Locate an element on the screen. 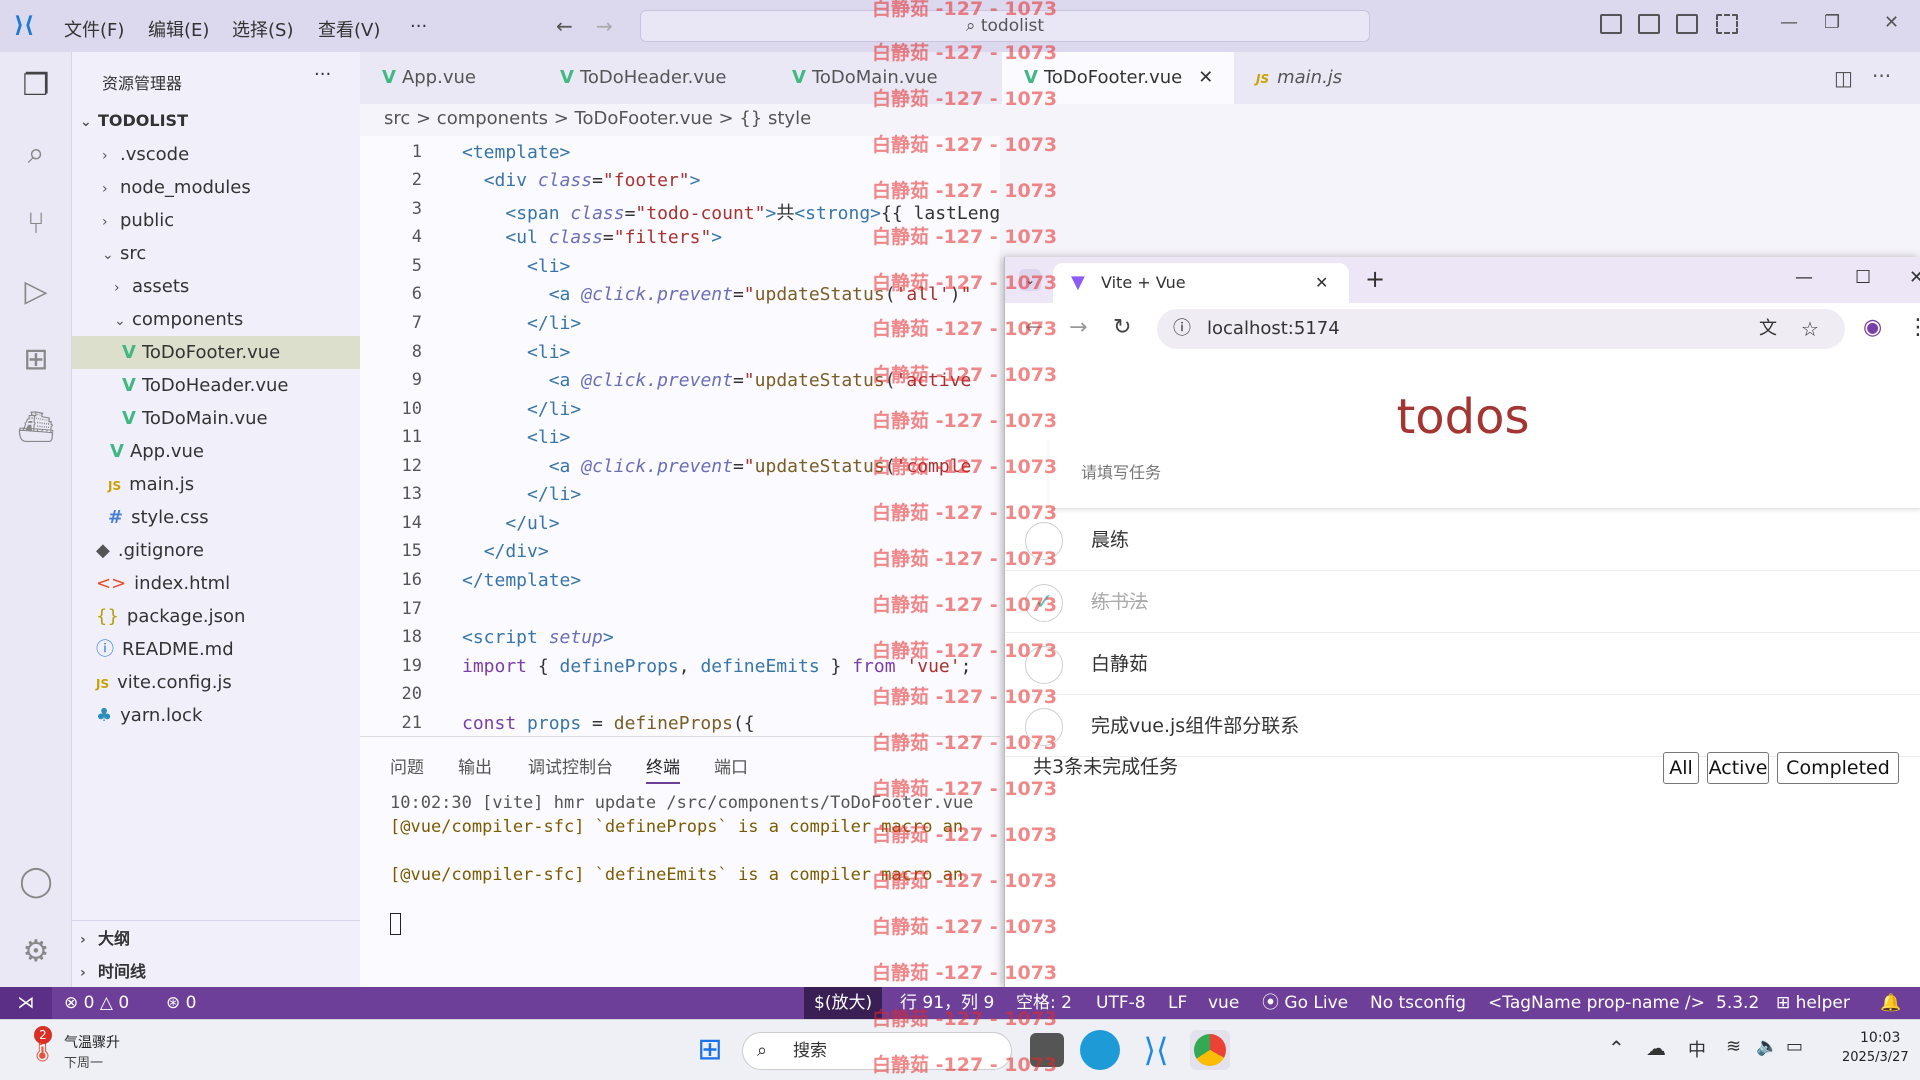 This screenshot has height=1080, width=1920. file-readme: ⓘ README.md is located at coordinates (165, 649).